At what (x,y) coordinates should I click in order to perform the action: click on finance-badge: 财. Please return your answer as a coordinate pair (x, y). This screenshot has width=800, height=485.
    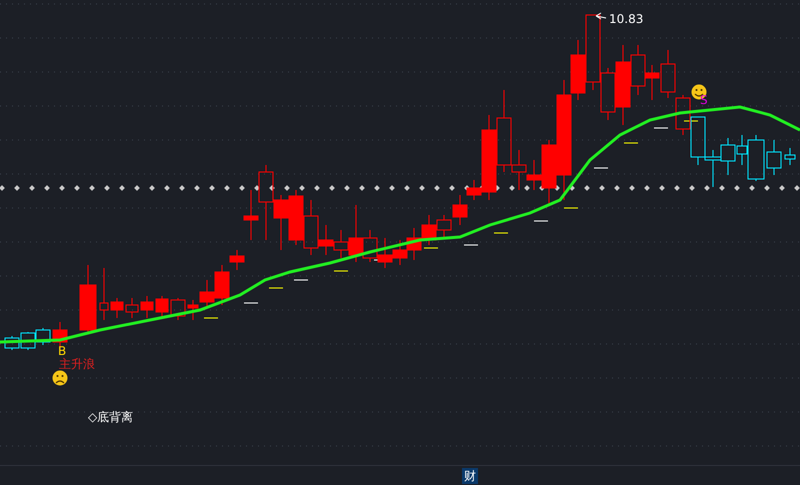
    Looking at the image, I should click on (470, 476).